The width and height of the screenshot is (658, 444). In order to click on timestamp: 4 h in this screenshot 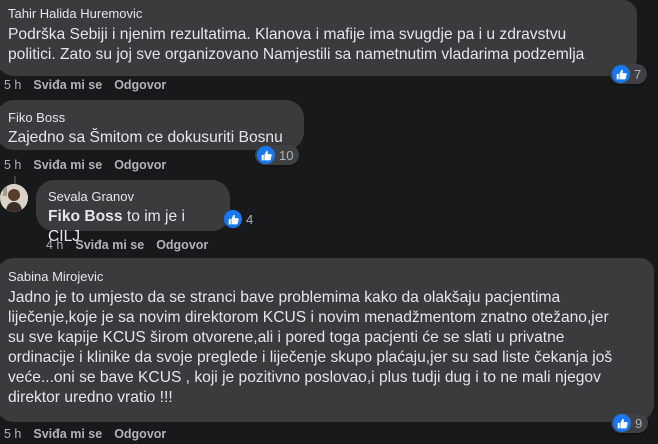, I will do `click(54, 245)`.